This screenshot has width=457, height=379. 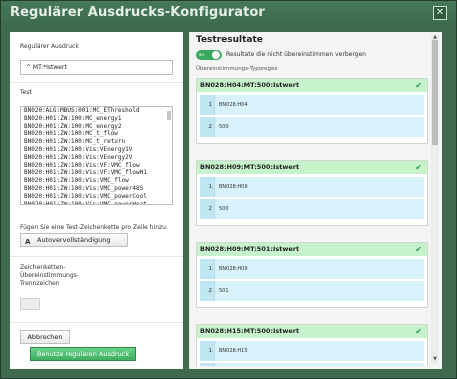 I want to click on result-card: BN028:H09:MT:500:Istwert ✔ 1 BN028:H09 2 500, so click(x=312, y=193).